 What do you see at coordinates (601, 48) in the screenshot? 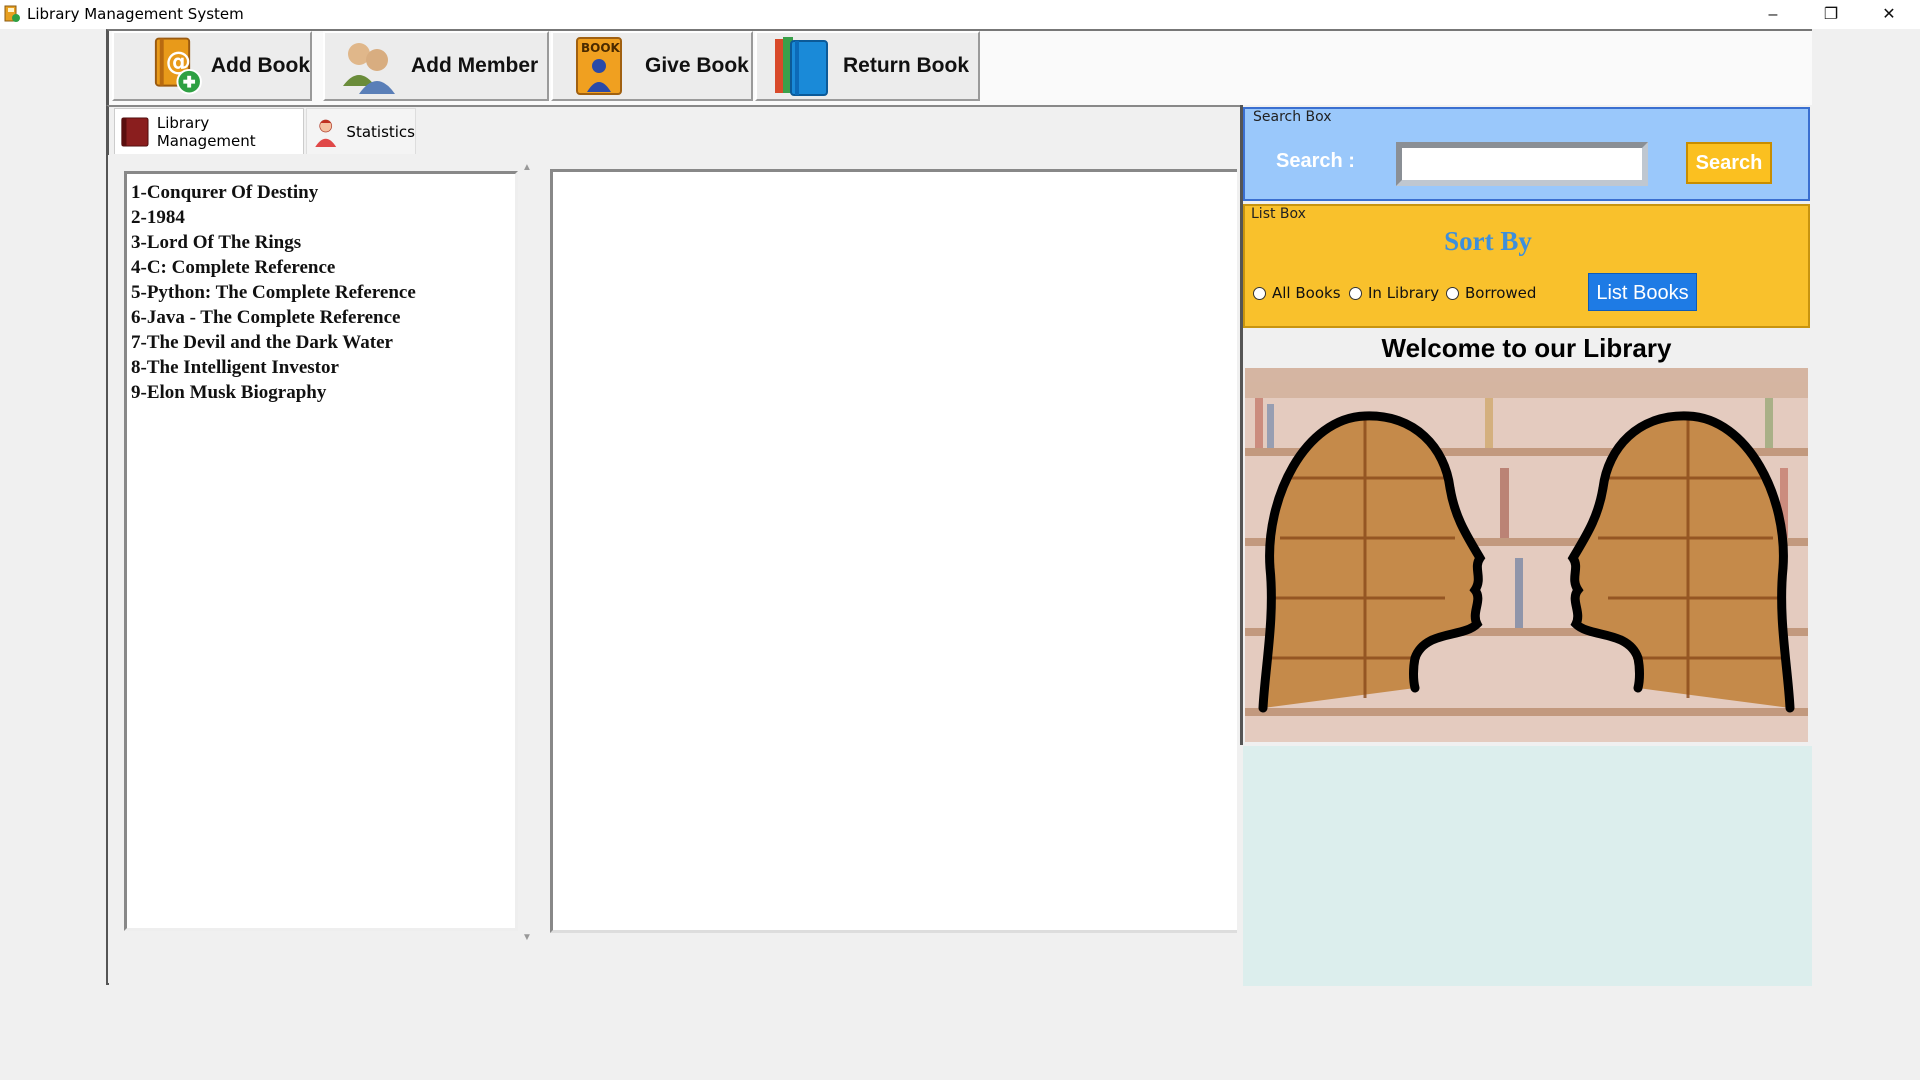
I see `svg-text: BOOK` at bounding box center [601, 48].